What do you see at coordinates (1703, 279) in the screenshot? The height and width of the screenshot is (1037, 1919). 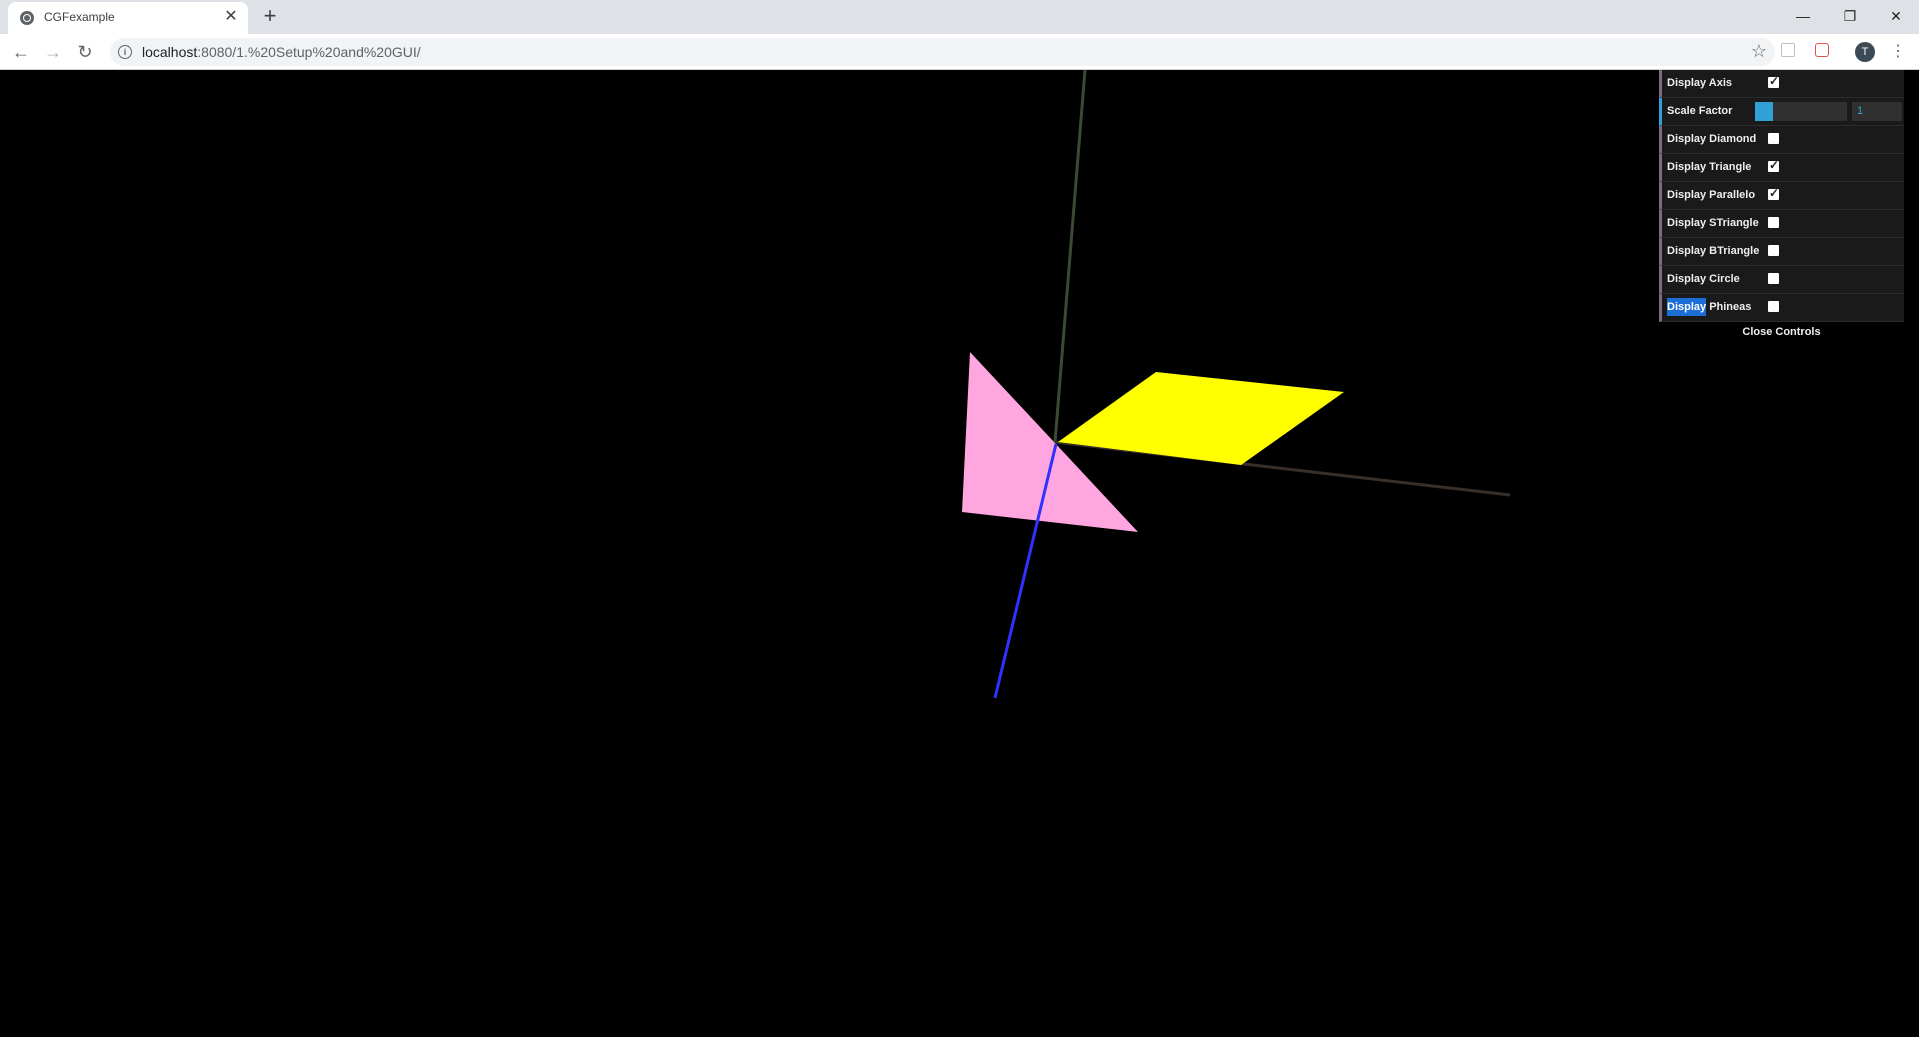 I see `gui-label: Display Circle` at bounding box center [1703, 279].